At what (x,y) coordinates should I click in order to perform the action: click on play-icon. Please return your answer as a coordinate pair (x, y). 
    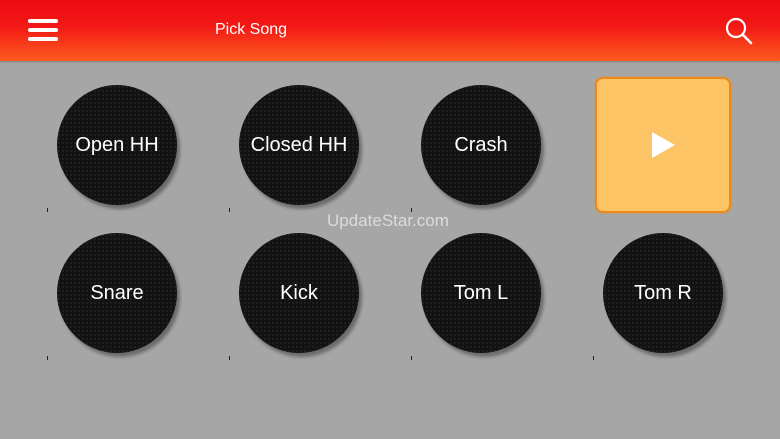
    Looking at the image, I should click on (663, 145).